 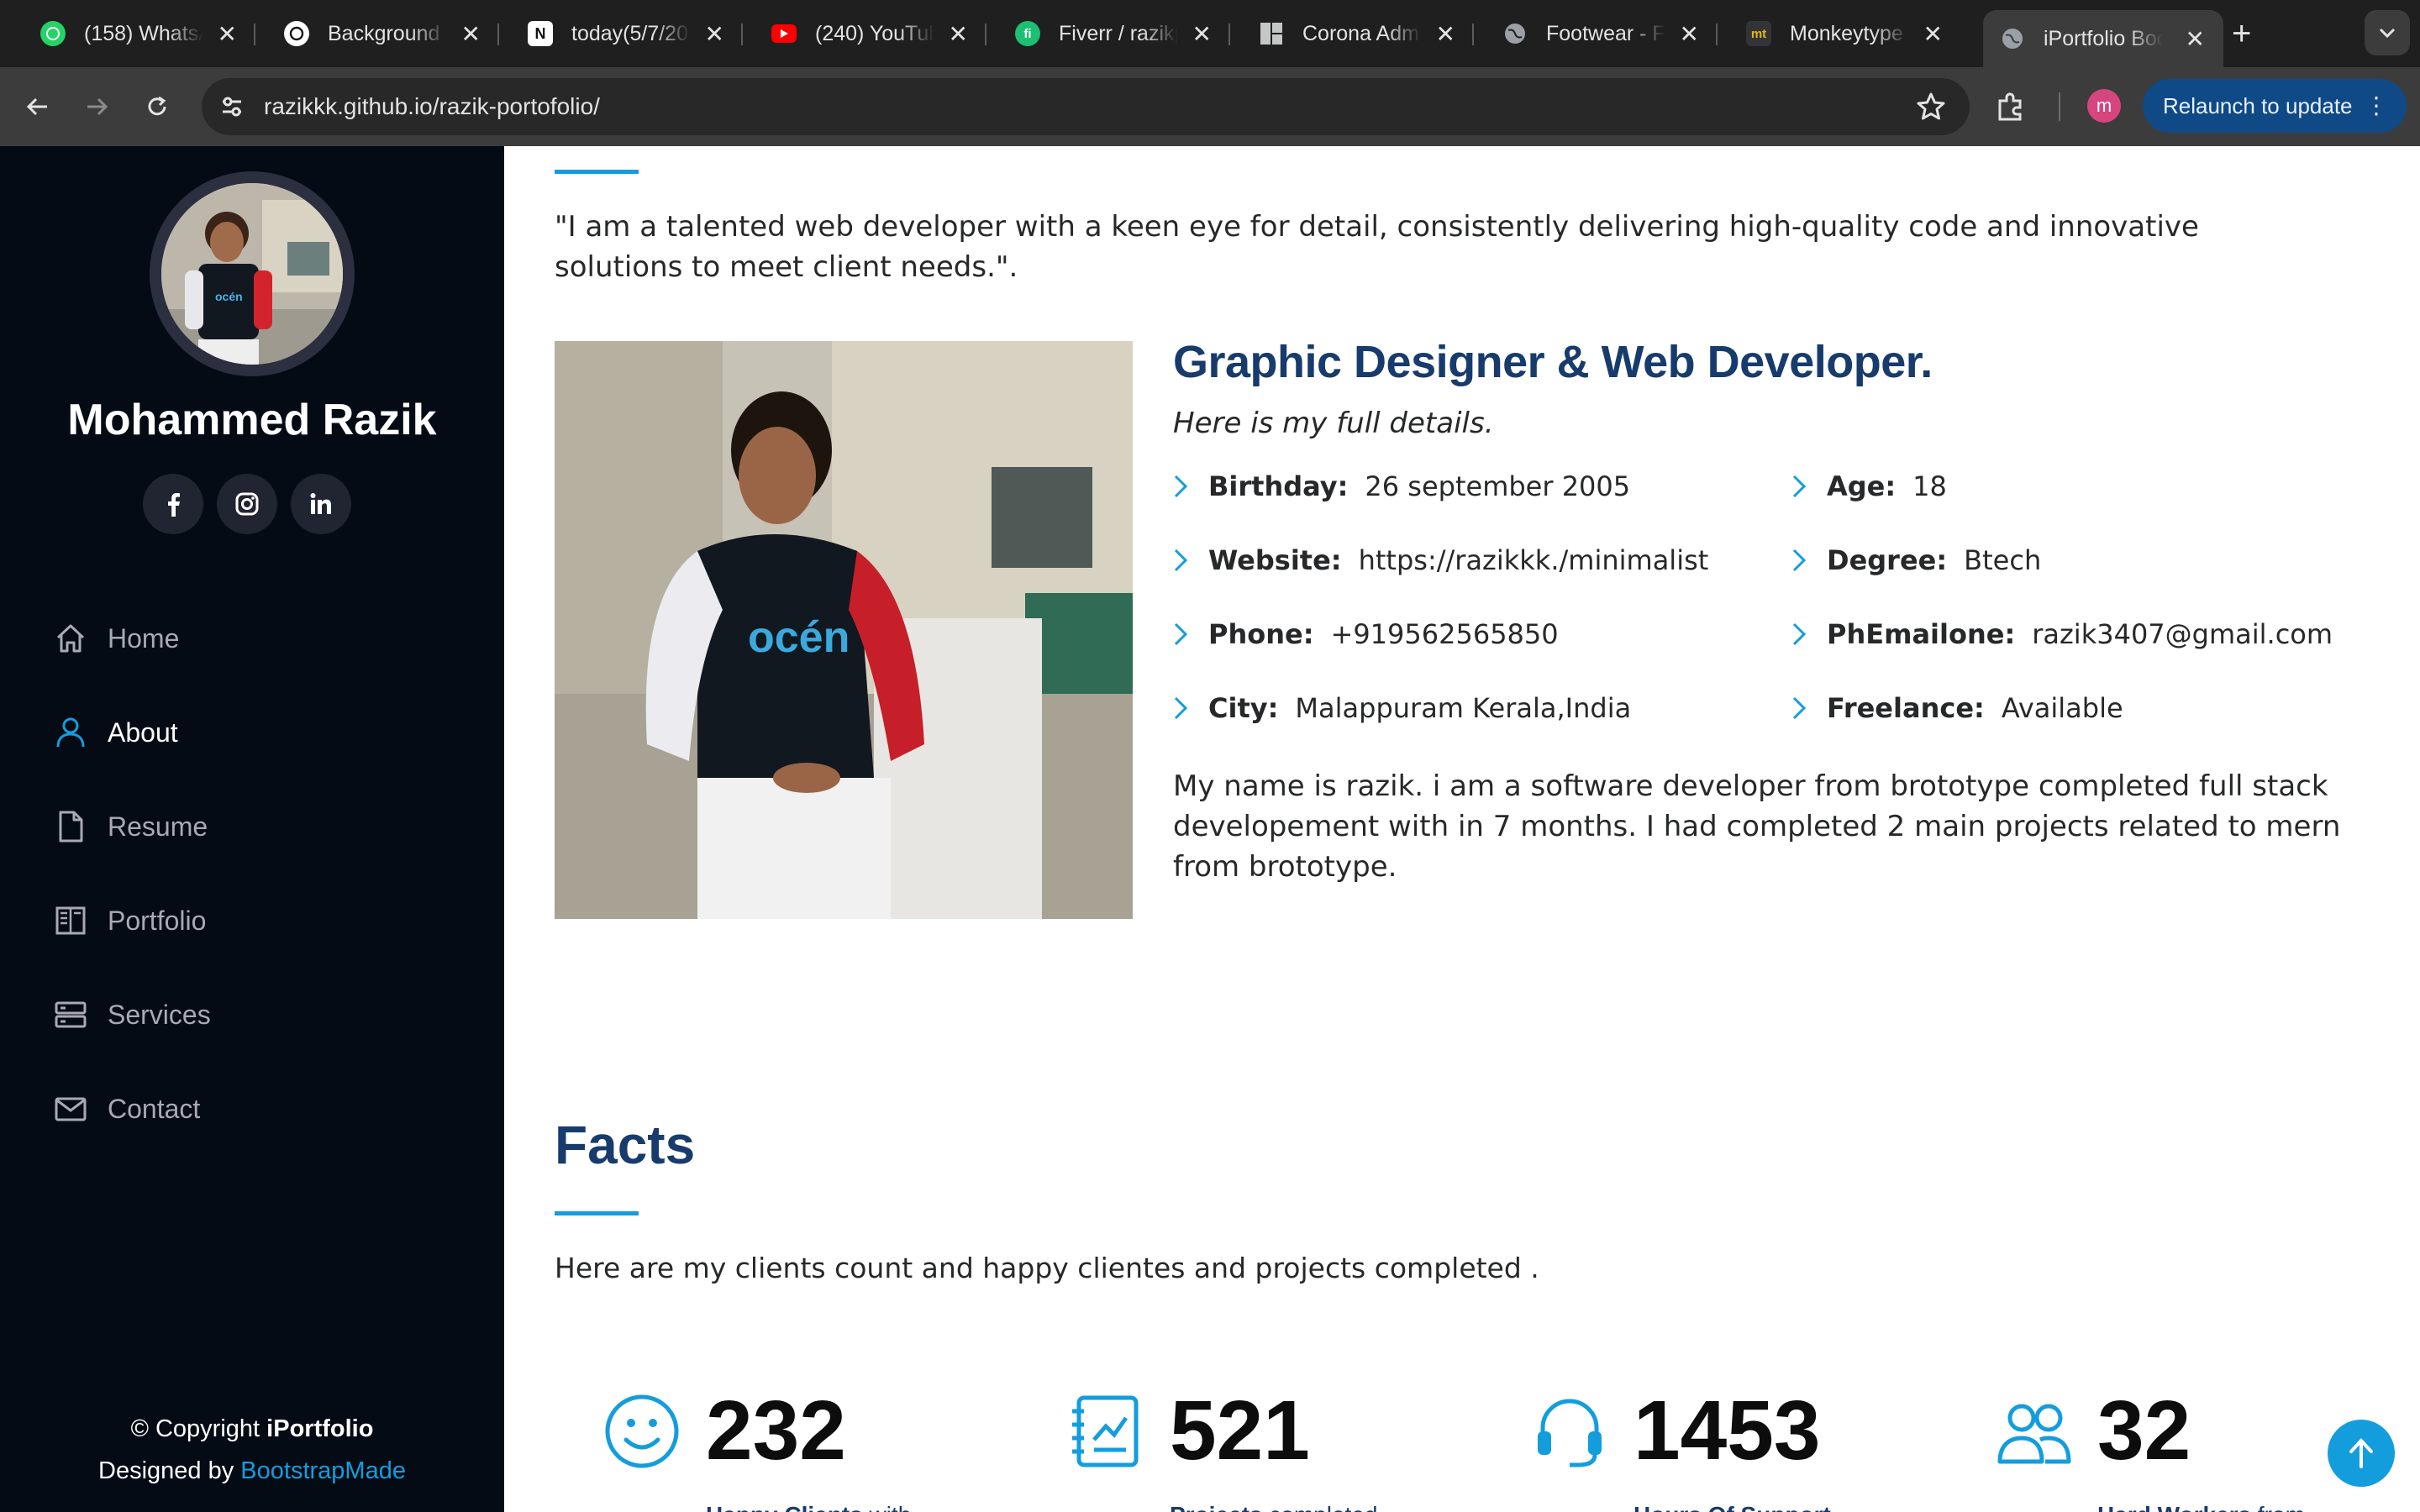 I want to click on home-icon, so click(x=70, y=638).